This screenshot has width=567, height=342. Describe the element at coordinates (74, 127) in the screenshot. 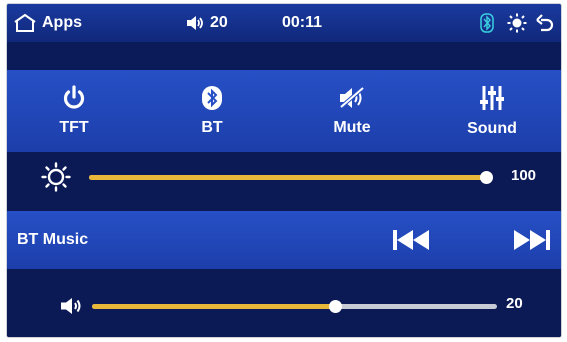

I see `tft-label: TFT` at that location.